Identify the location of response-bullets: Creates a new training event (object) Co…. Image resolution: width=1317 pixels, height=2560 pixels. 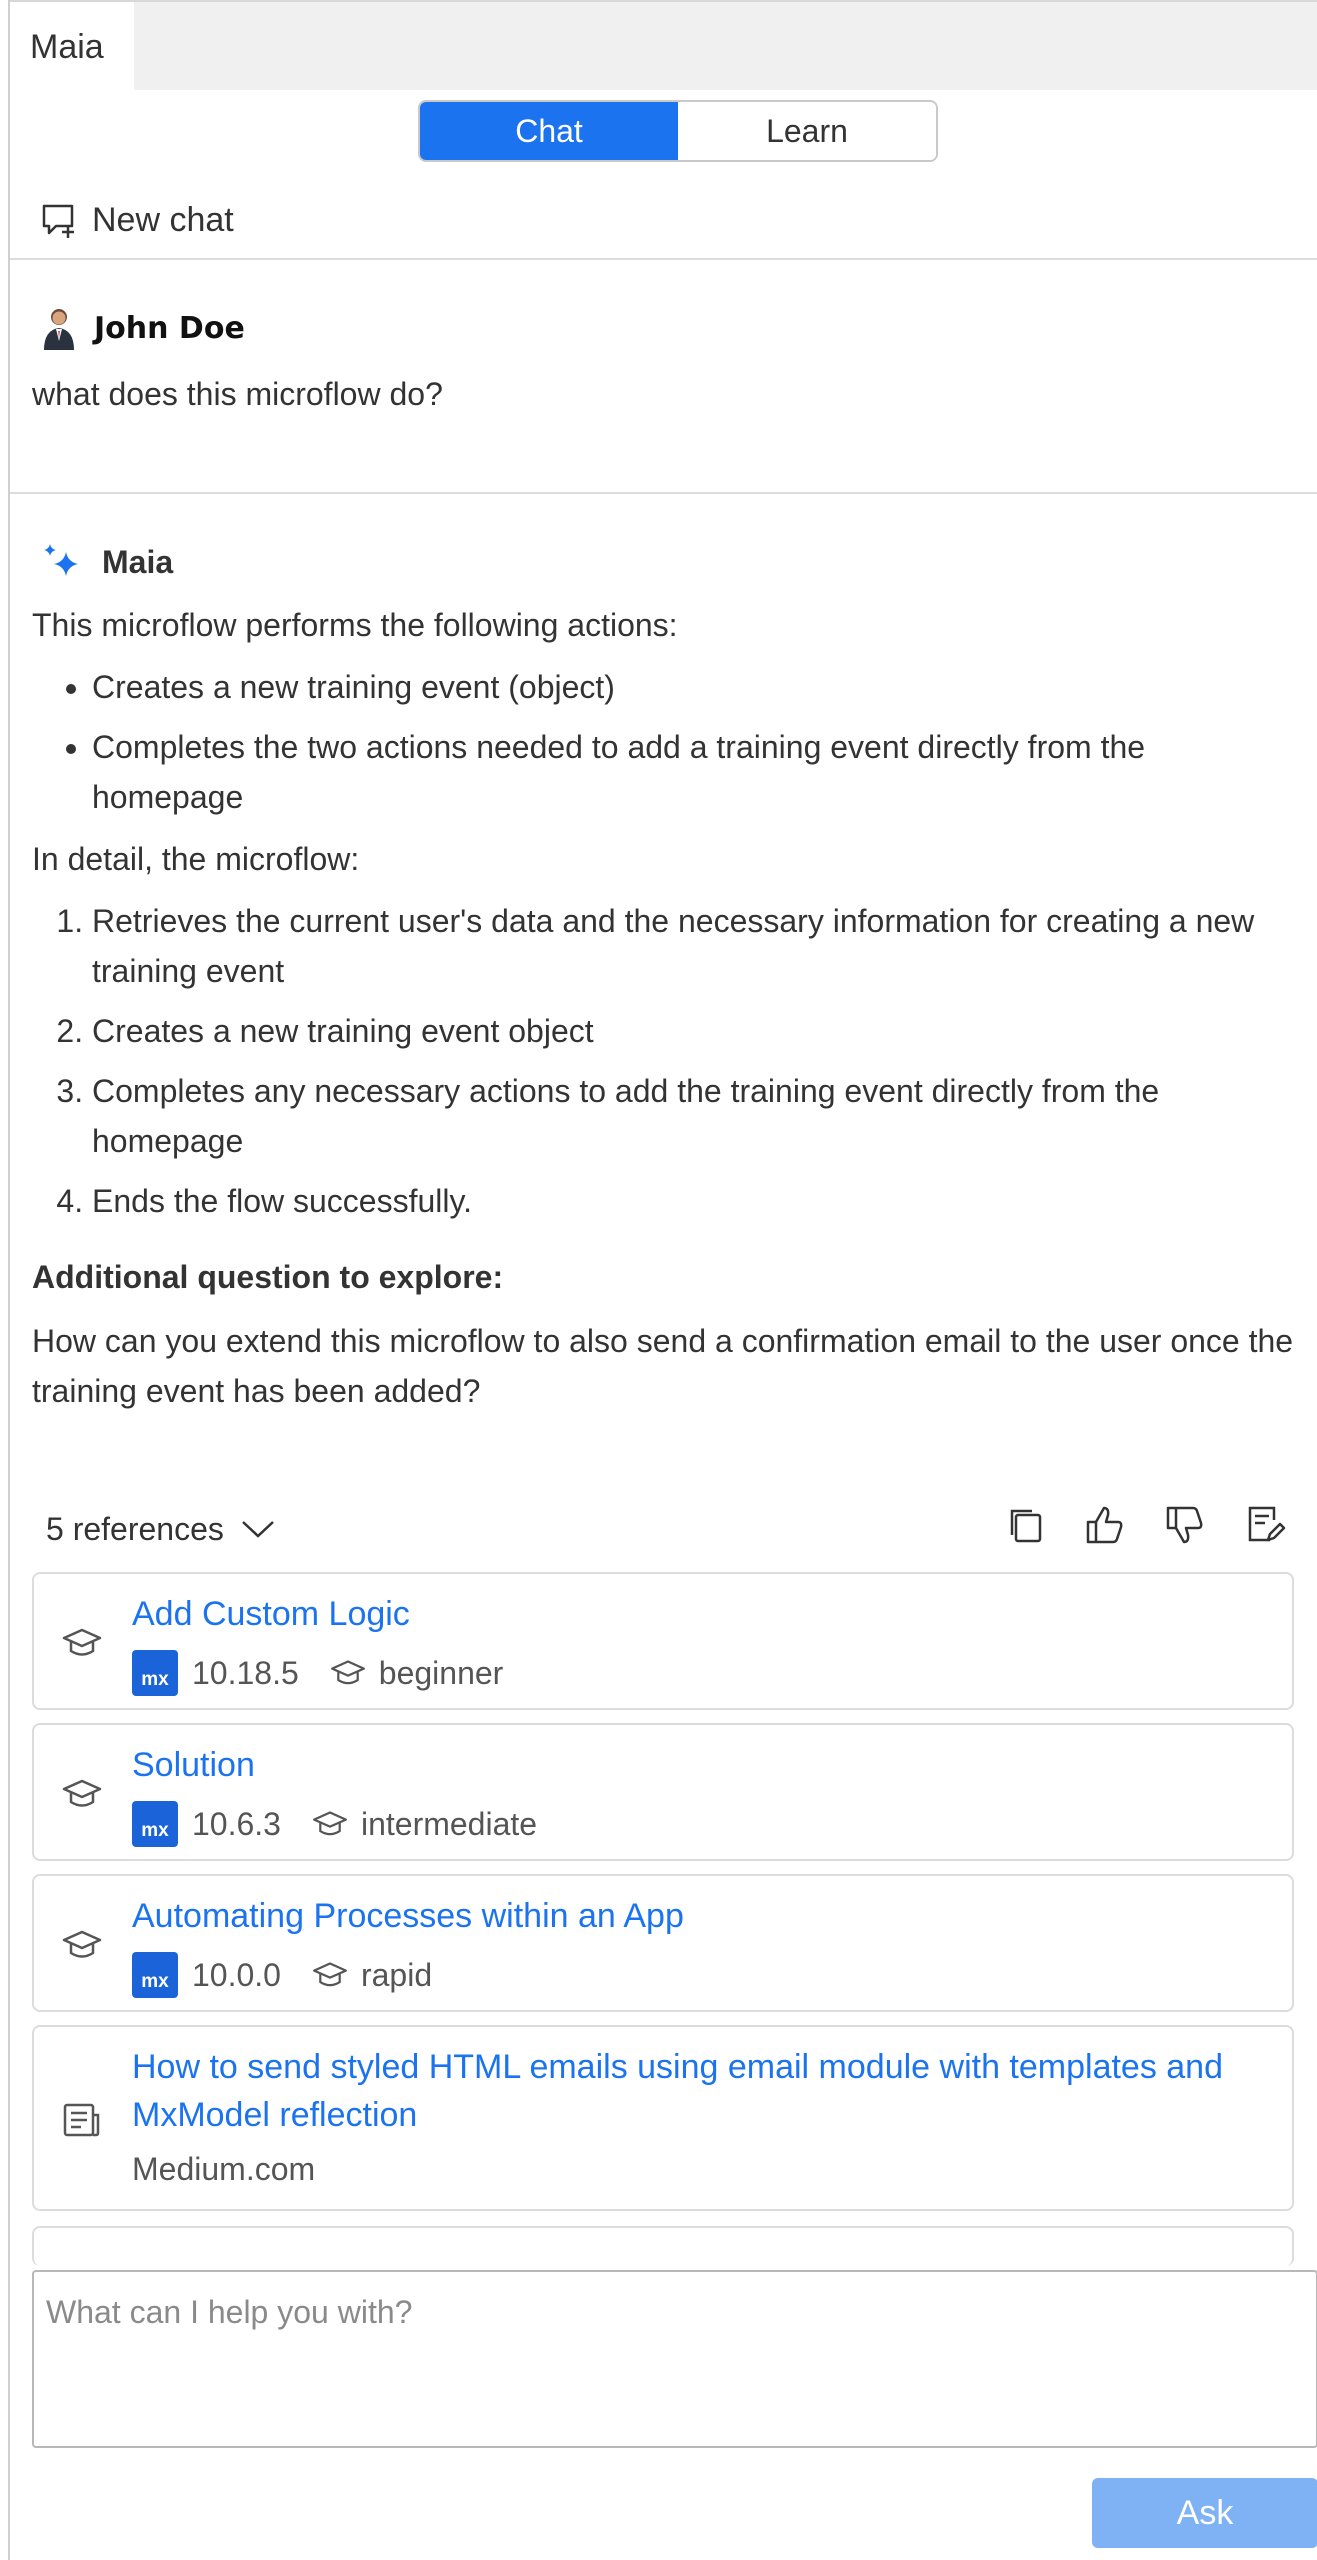
(667, 742).